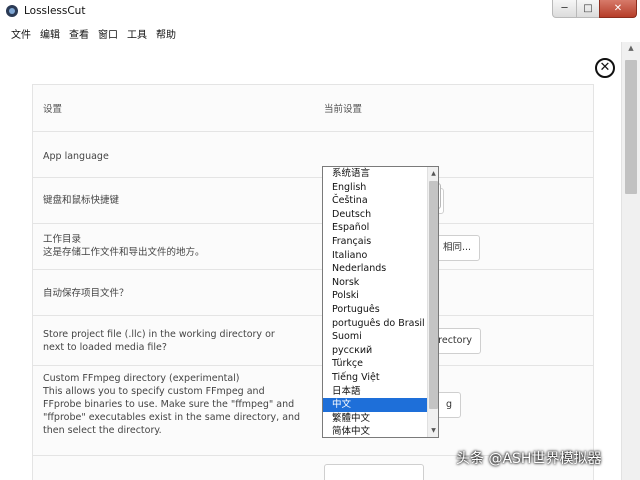  Describe the element at coordinates (313, 154) in the screenshot. I see `settings-row-language: App language` at that location.